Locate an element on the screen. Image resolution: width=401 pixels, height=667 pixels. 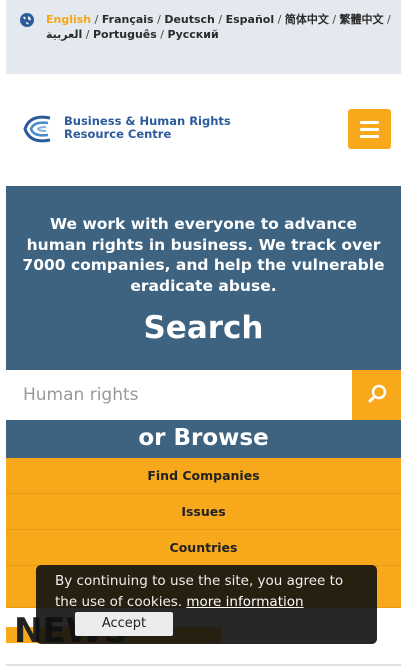
logo-line-2: Resource Centre is located at coordinates (118, 134).